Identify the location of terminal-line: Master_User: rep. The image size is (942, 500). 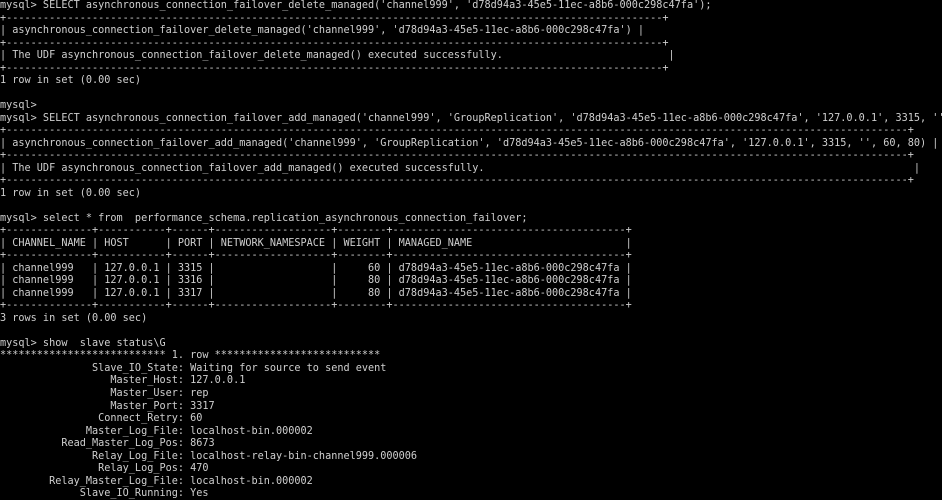
(104, 393).